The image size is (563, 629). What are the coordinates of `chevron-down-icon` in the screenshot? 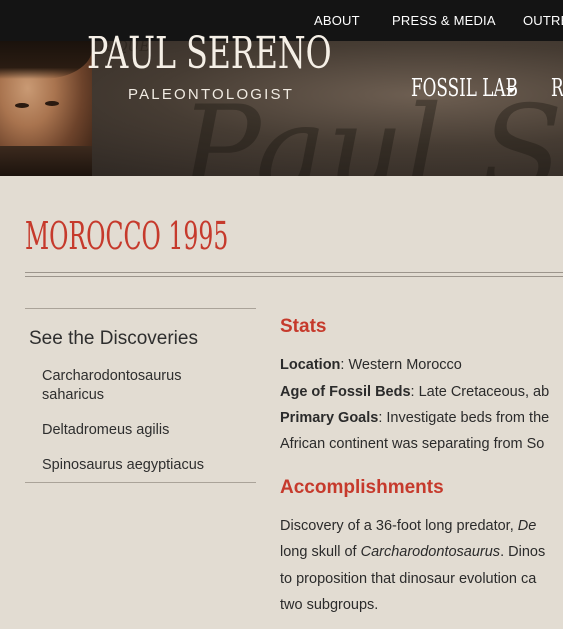 It's located at (511, 90).